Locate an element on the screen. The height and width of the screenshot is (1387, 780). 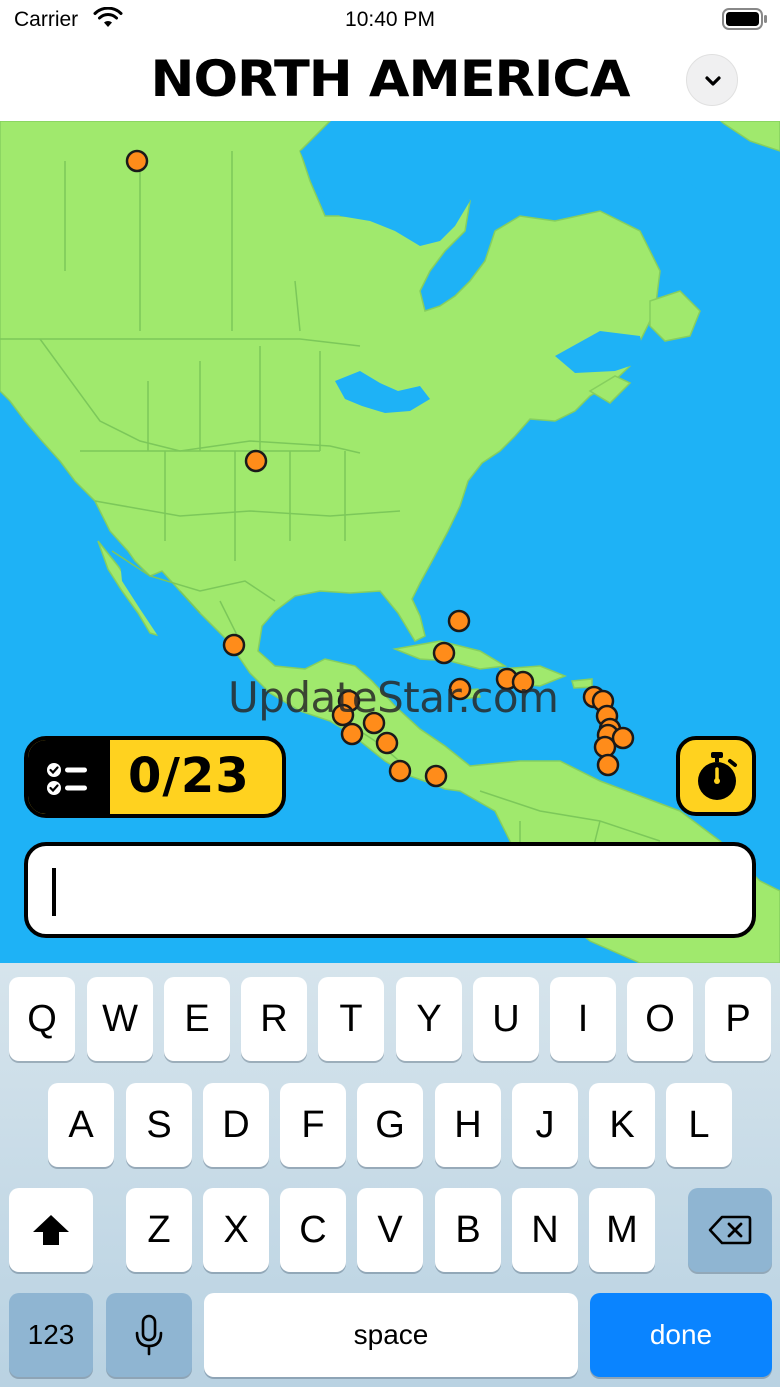
menu-toggle-button is located at coordinates (712, 80).